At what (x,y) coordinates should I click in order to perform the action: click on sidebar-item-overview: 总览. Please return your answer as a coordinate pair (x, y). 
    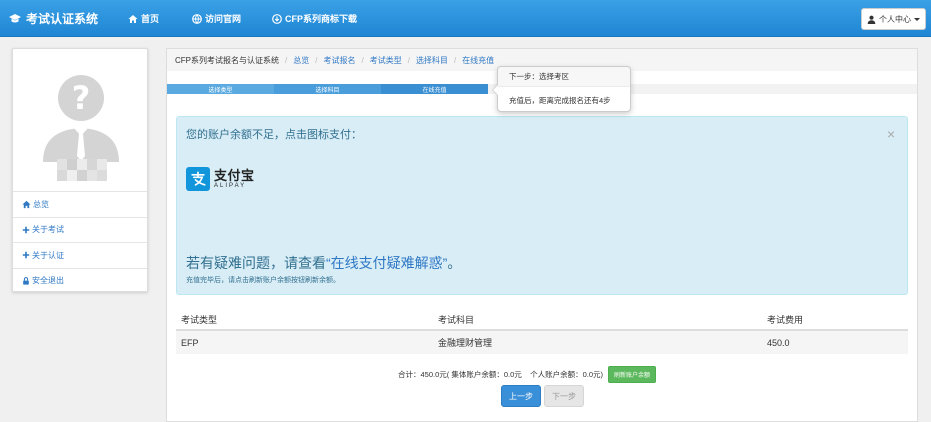
    Looking at the image, I should click on (80, 204).